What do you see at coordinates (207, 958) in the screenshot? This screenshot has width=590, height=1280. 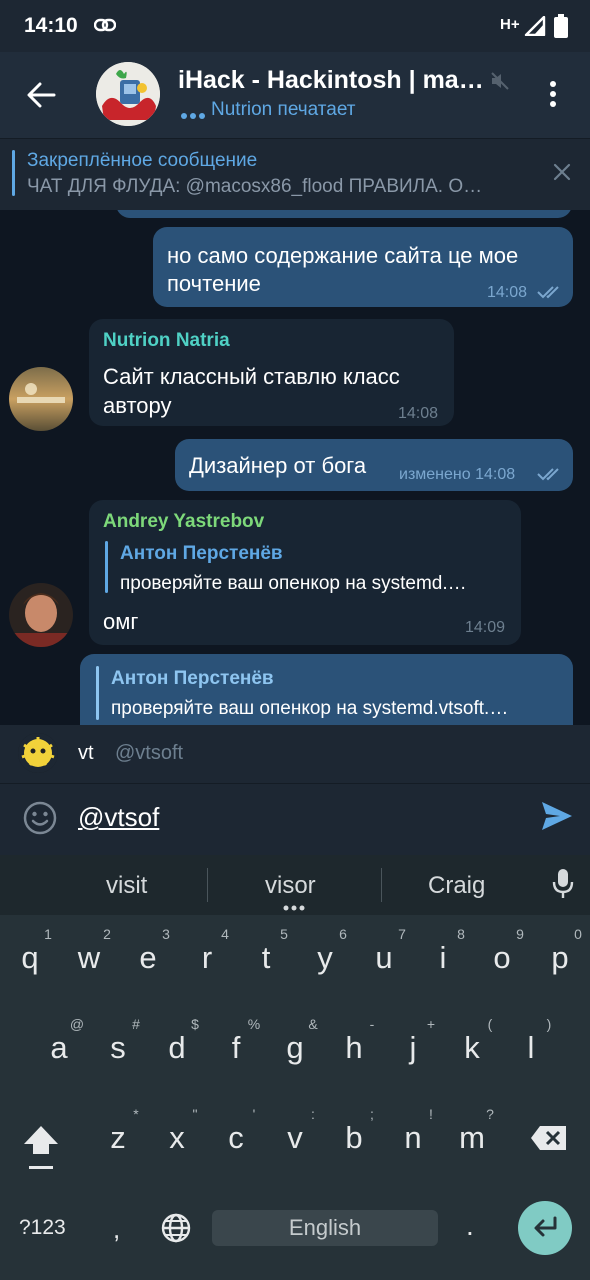 I see `key-r: r` at bounding box center [207, 958].